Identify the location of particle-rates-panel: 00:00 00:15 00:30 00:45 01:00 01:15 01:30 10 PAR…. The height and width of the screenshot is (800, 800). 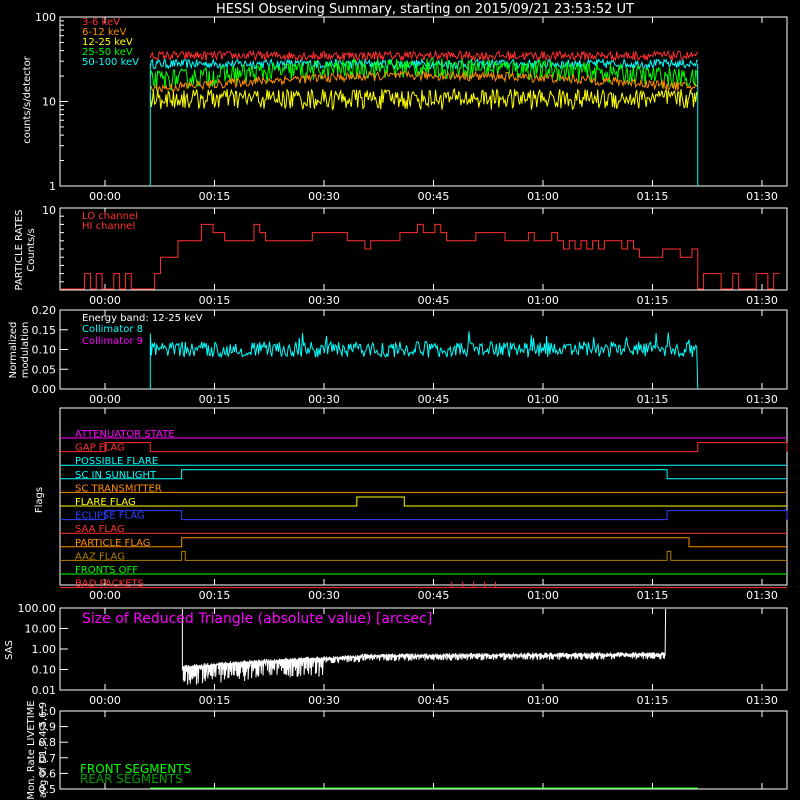
(401, 255).